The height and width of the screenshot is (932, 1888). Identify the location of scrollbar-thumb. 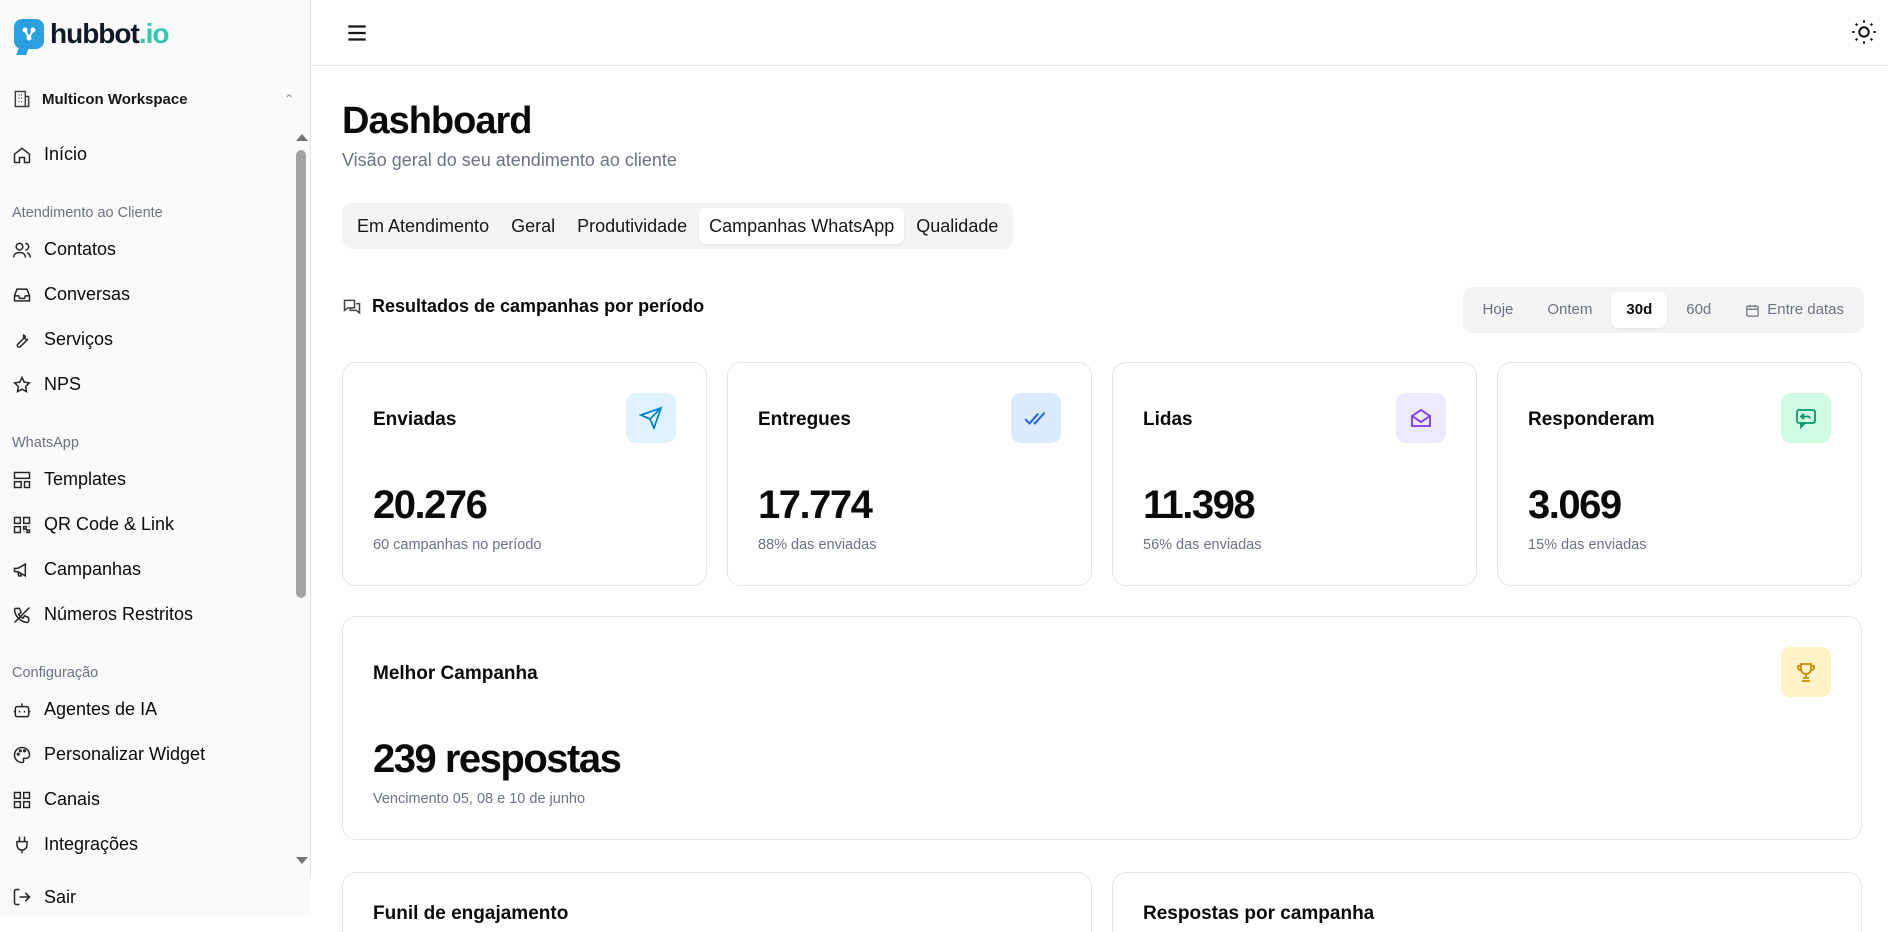
(301, 374).